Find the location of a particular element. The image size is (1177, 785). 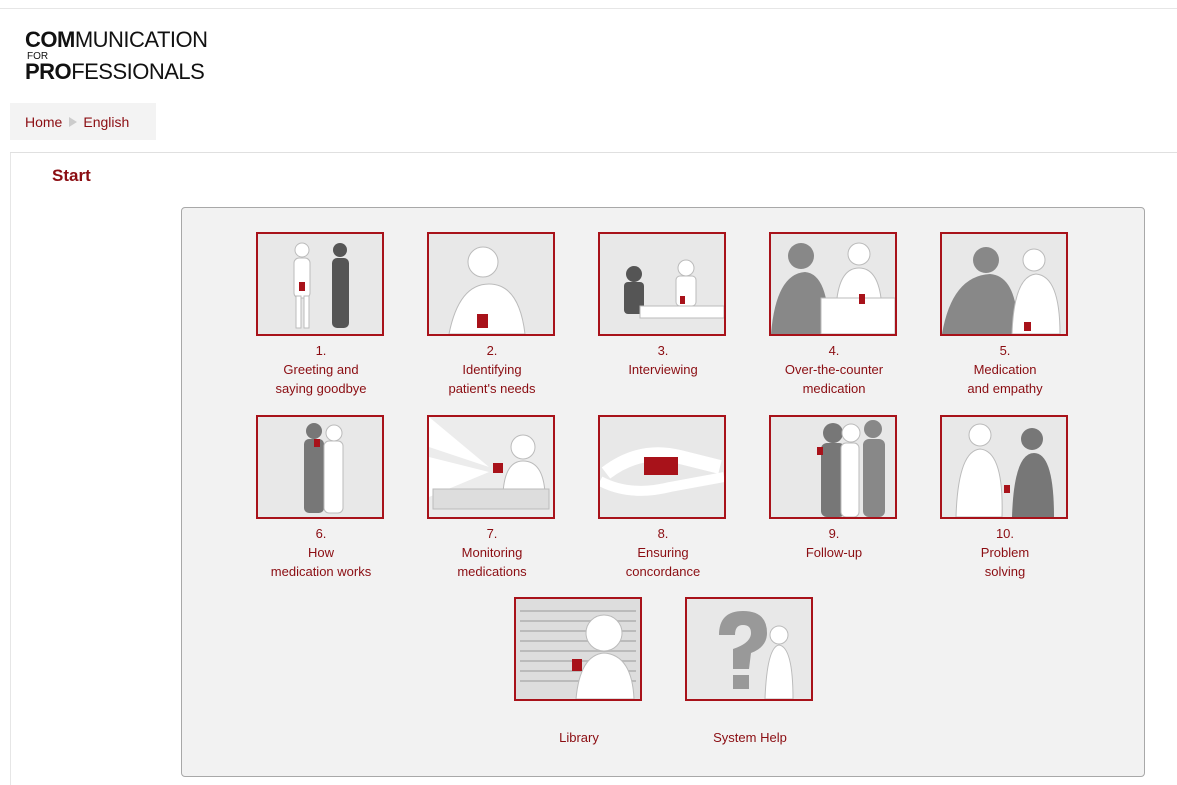

logo-rest-1: MUNICATION is located at coordinates (141, 39).